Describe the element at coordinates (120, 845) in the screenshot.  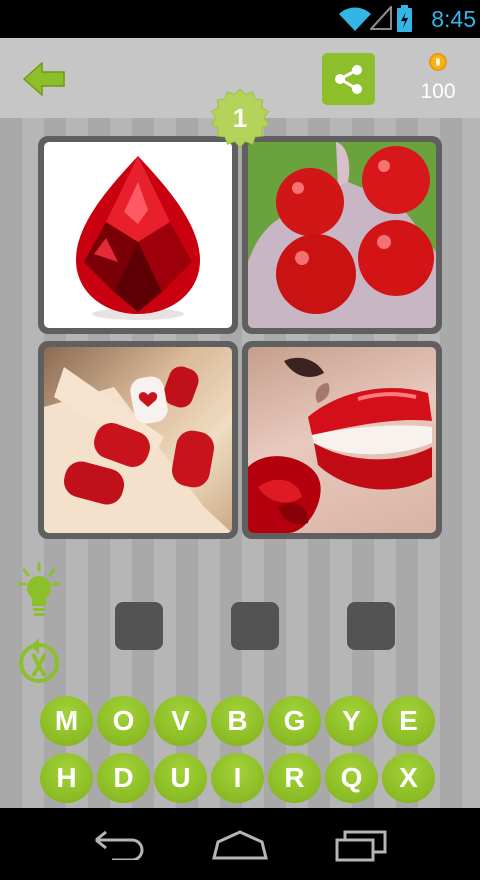
I see `back-icon` at that location.